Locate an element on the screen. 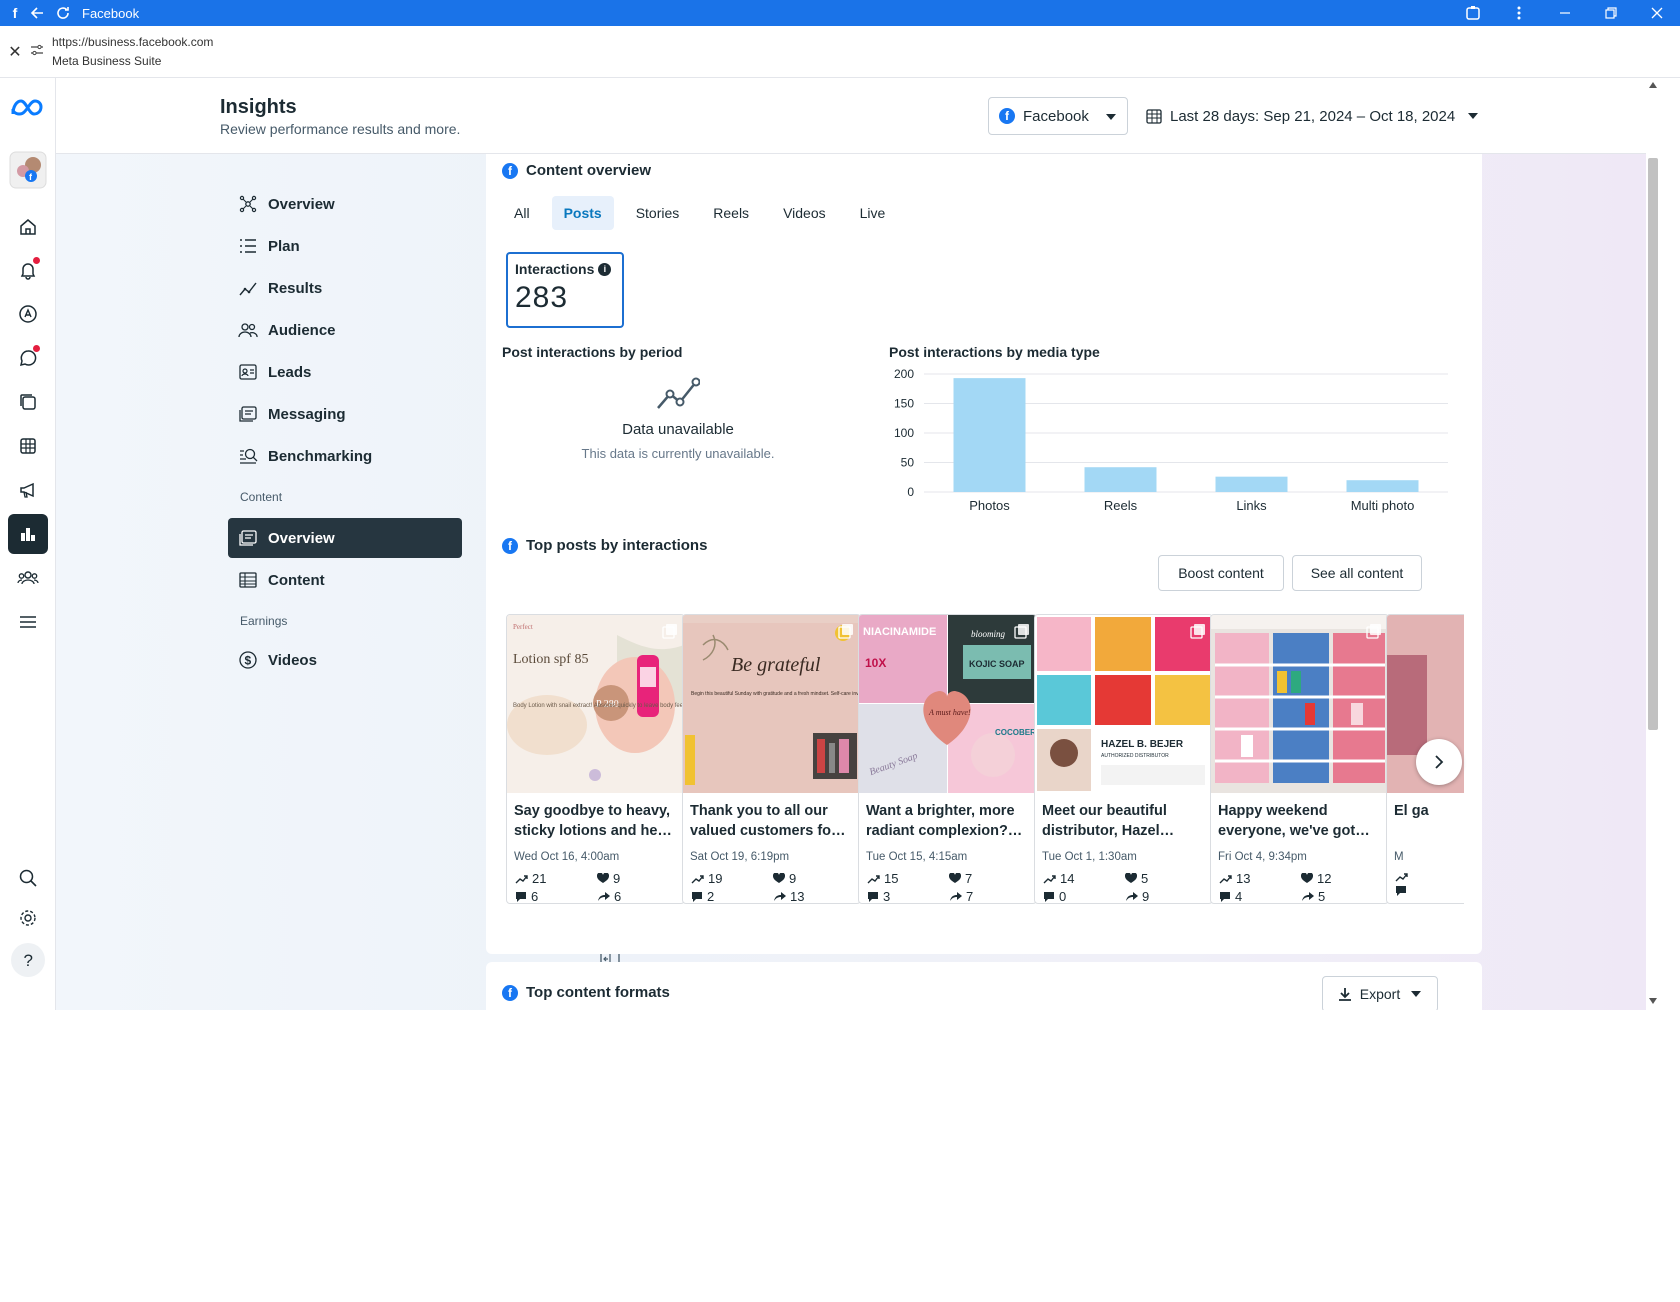 The width and height of the screenshot is (1680, 1302). shares-value: 13 is located at coordinates (797, 896).